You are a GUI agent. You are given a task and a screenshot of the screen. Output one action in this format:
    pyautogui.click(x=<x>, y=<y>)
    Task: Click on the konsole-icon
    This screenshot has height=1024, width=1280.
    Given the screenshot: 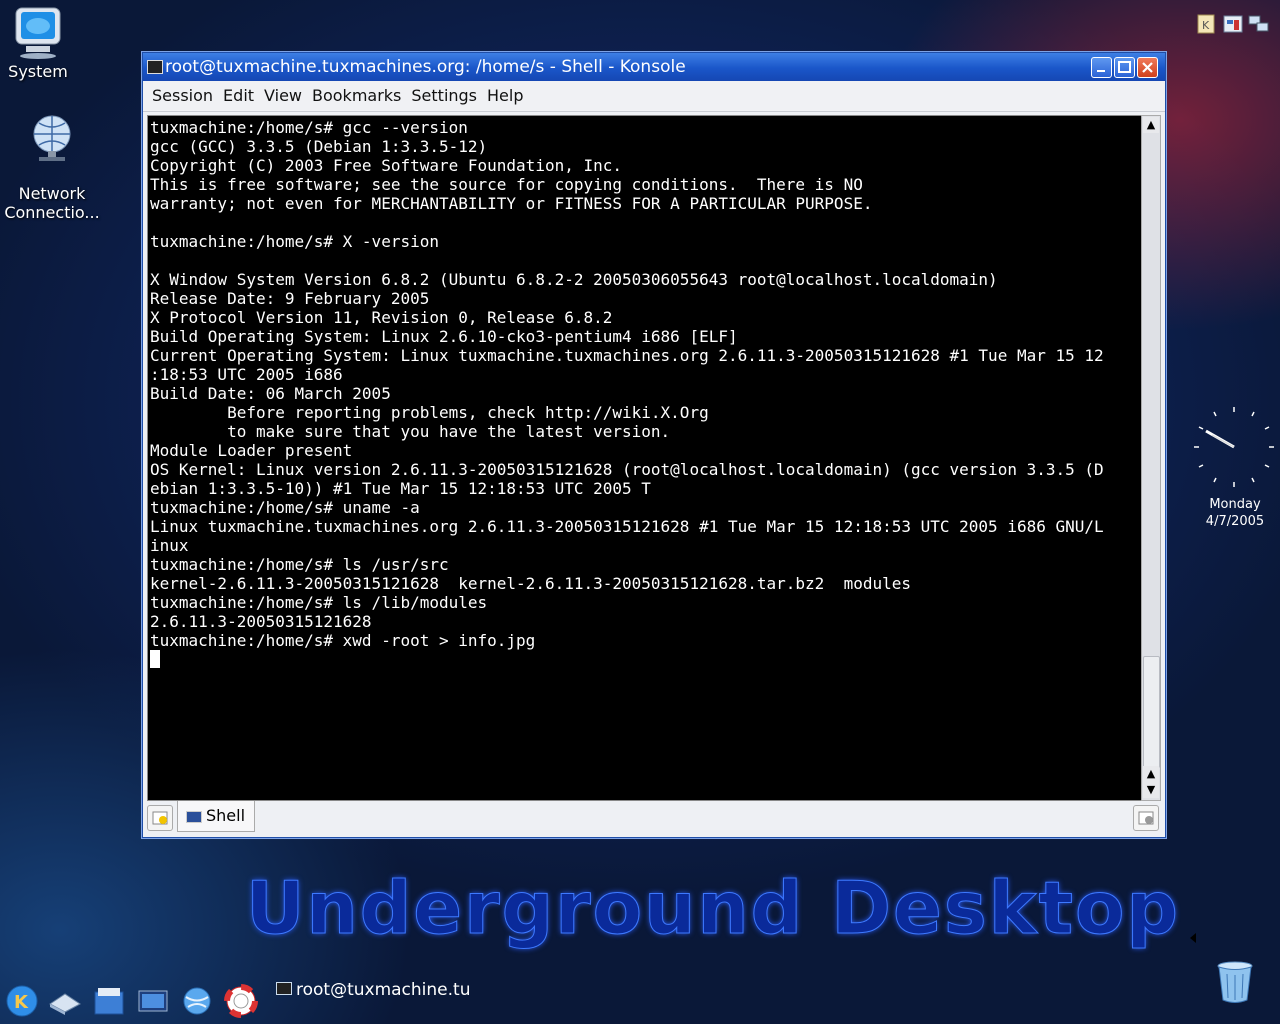 What is the action you would take?
    pyautogui.click(x=153, y=1001)
    